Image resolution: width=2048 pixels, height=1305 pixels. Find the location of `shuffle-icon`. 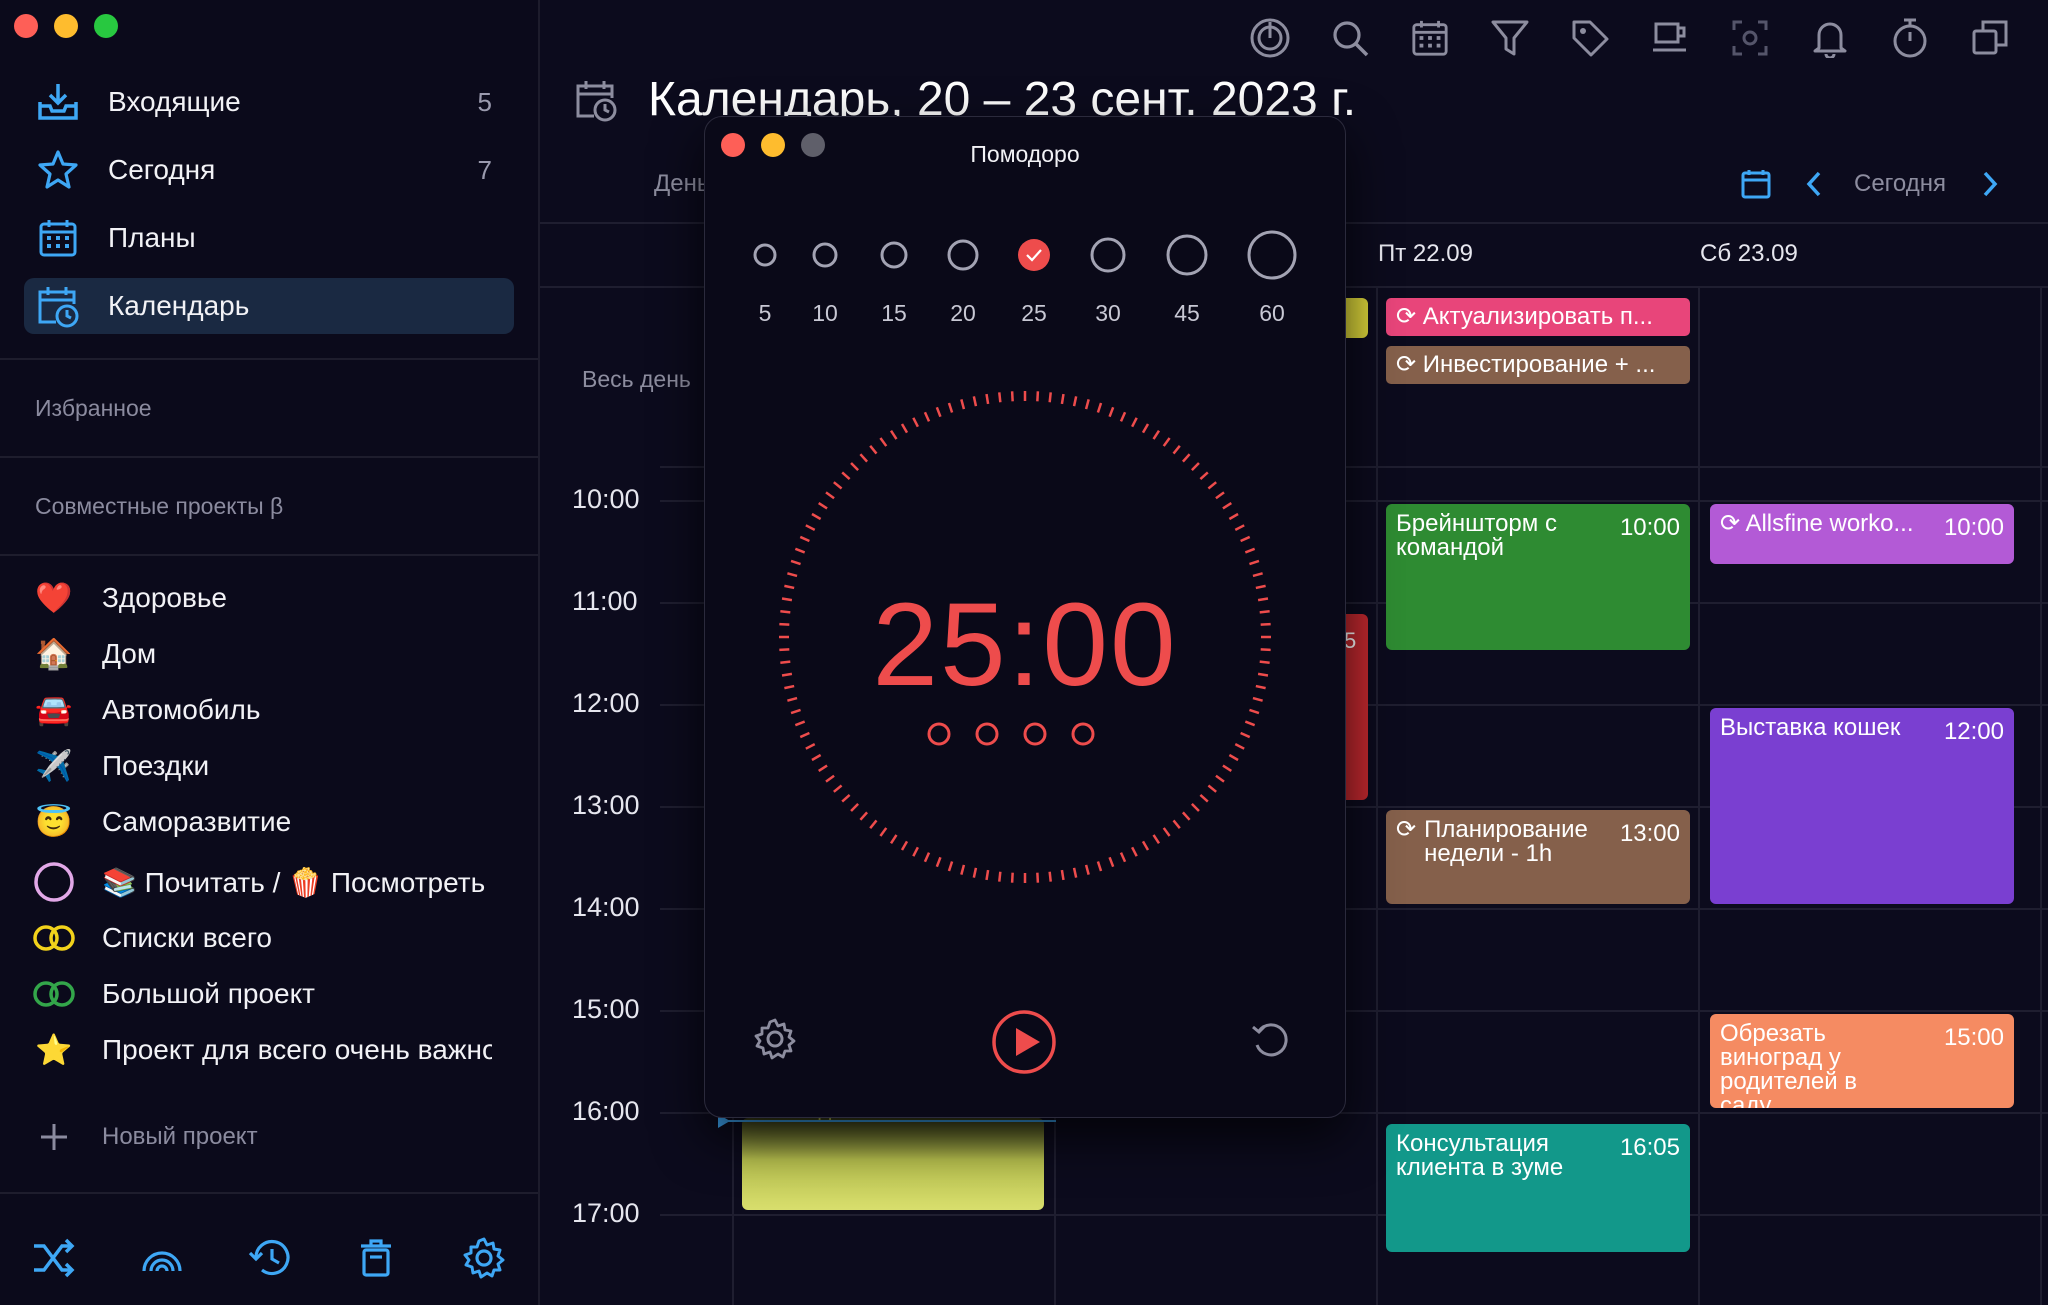

shuffle-icon is located at coordinates (54, 1258).